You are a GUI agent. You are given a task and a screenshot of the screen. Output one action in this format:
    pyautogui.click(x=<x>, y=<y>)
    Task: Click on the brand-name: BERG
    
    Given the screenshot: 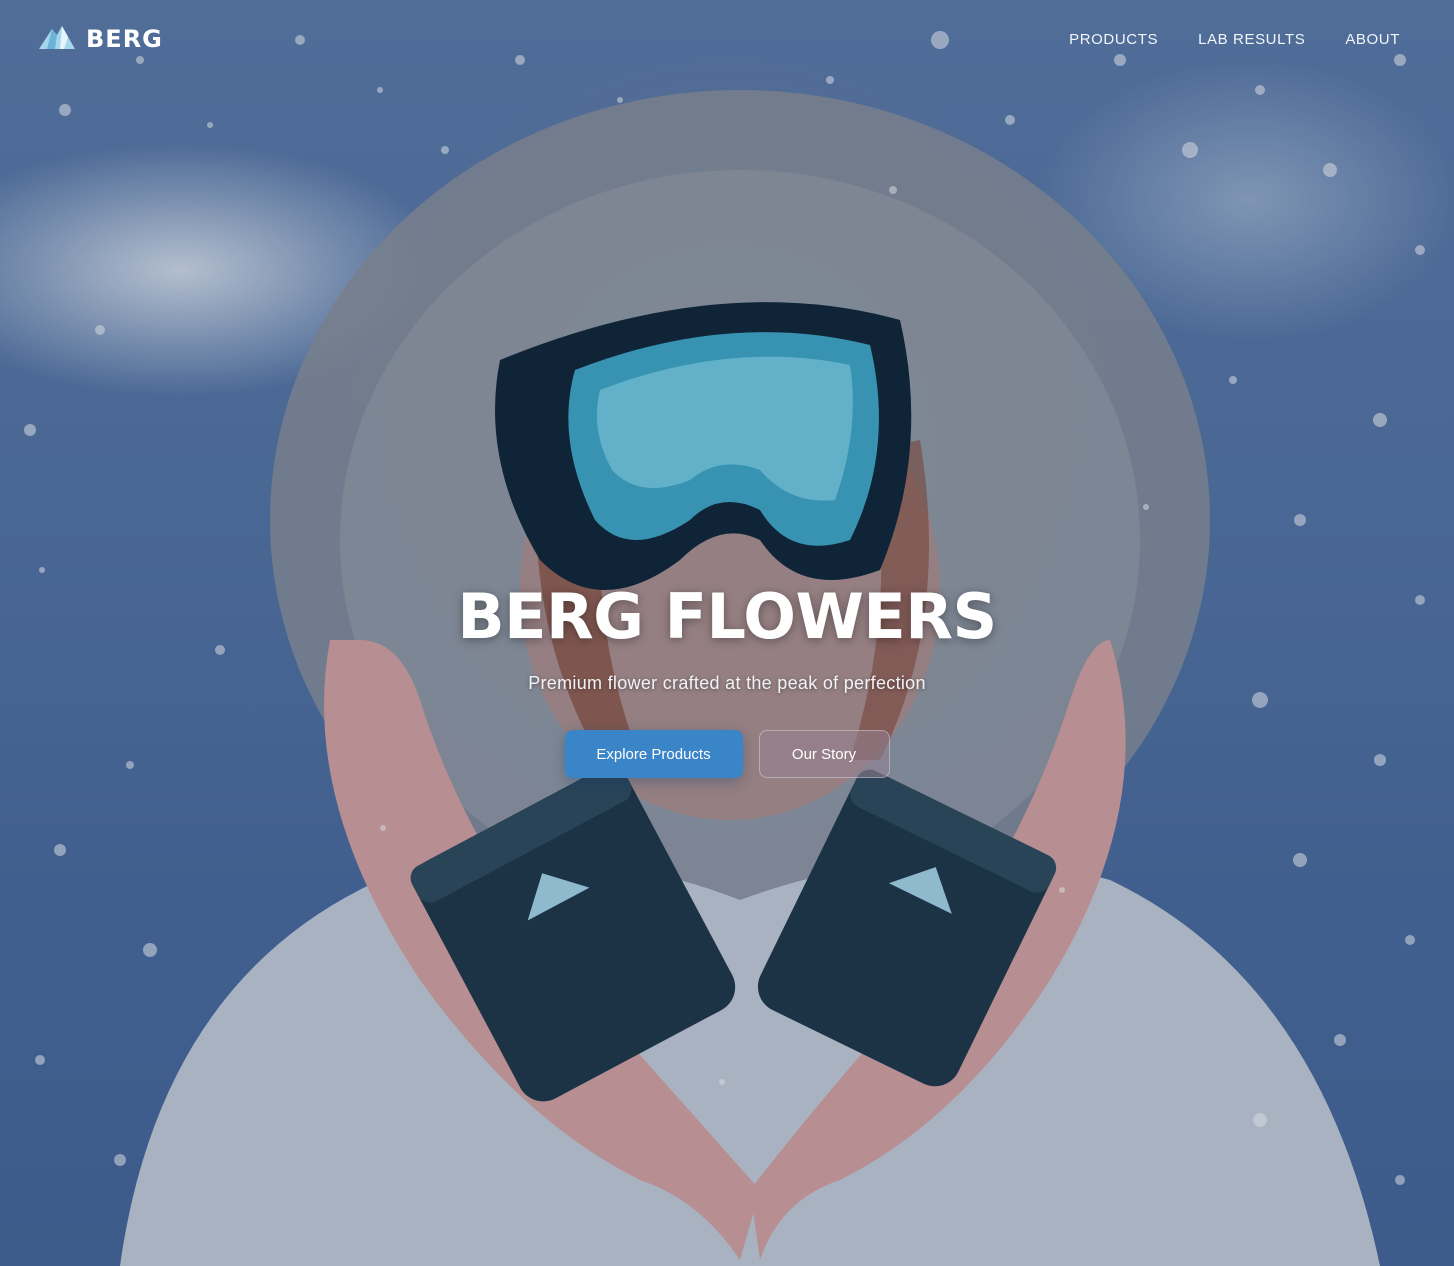 What is the action you would take?
    pyautogui.click(x=124, y=39)
    